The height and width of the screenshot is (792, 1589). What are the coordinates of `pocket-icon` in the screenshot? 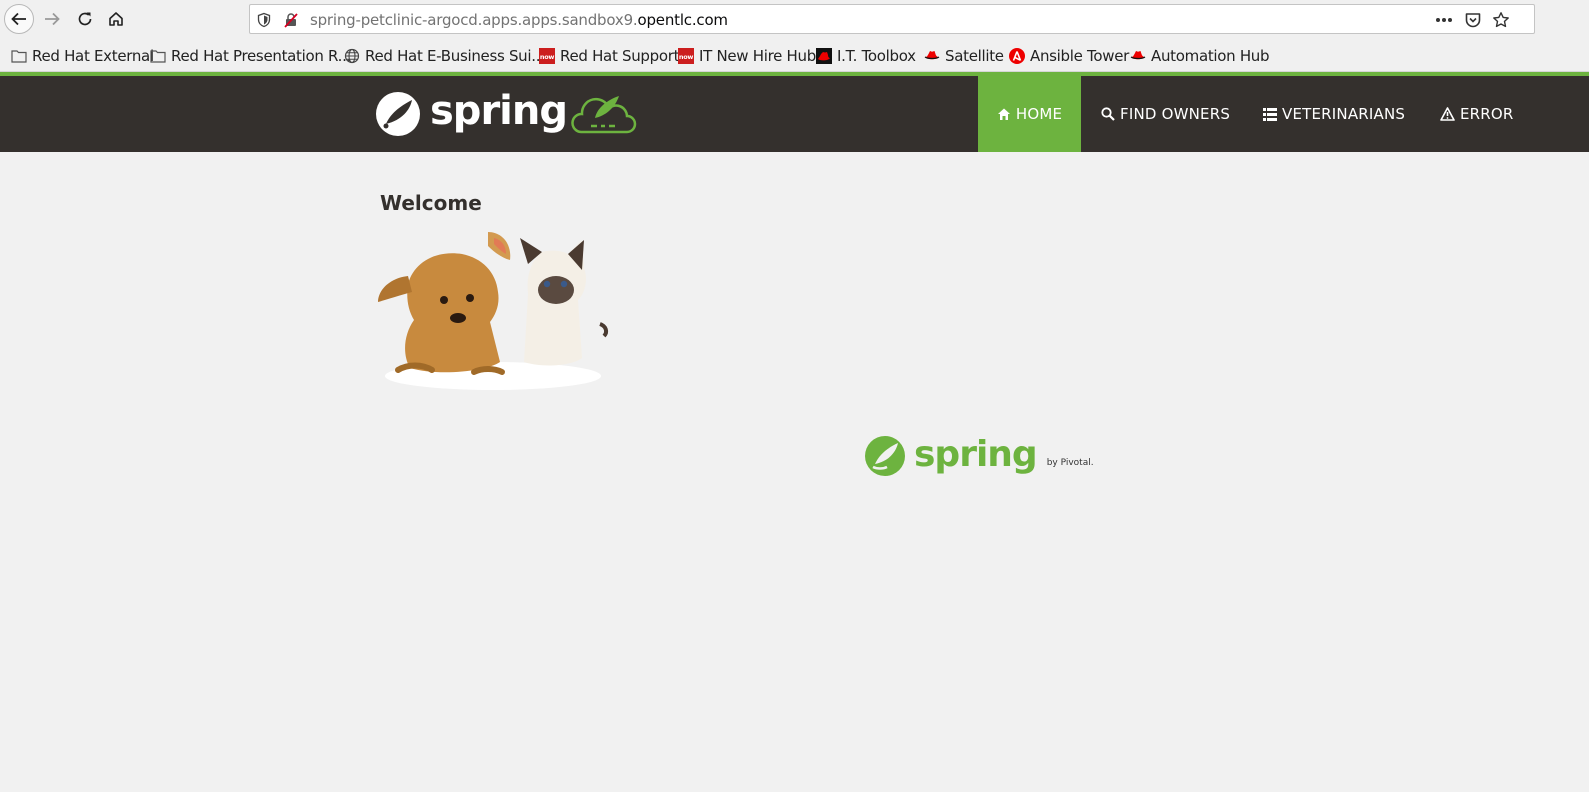 It's located at (1473, 20).